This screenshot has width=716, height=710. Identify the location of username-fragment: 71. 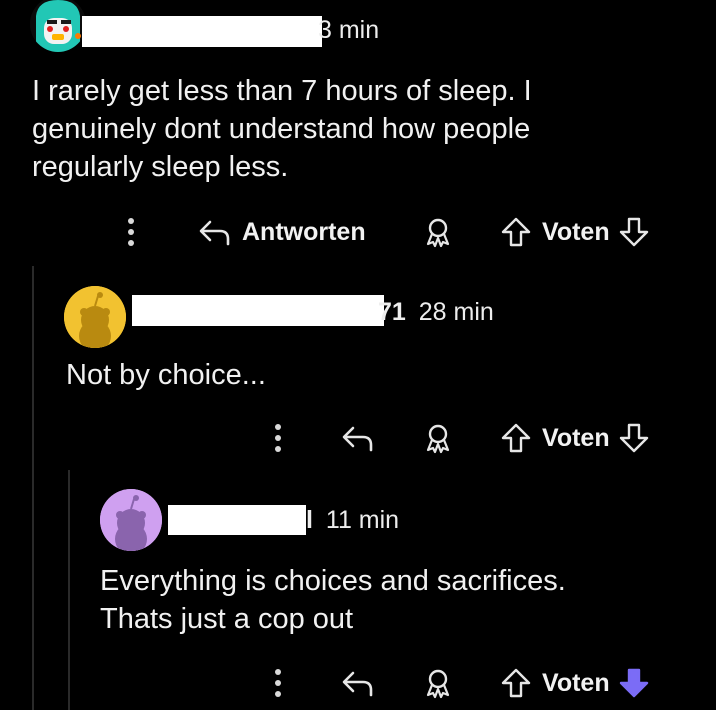
(392, 312).